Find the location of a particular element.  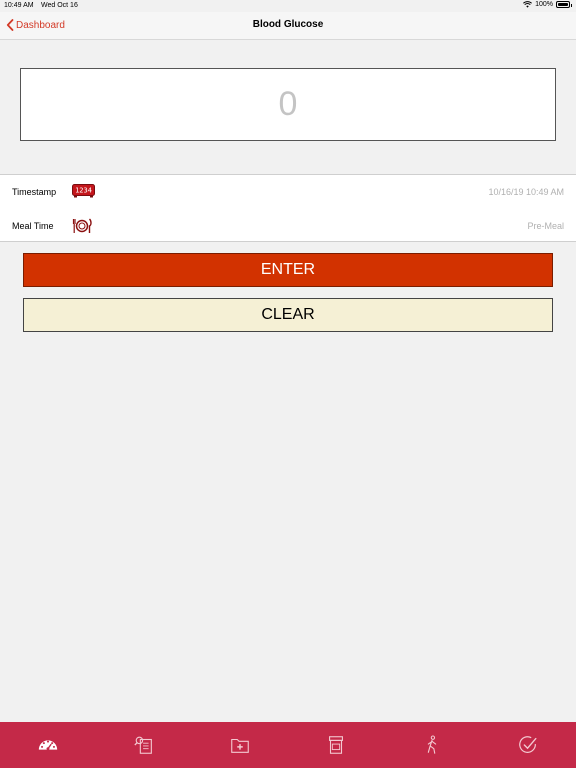

timestamp-label: Timestamp is located at coordinates (34, 192).